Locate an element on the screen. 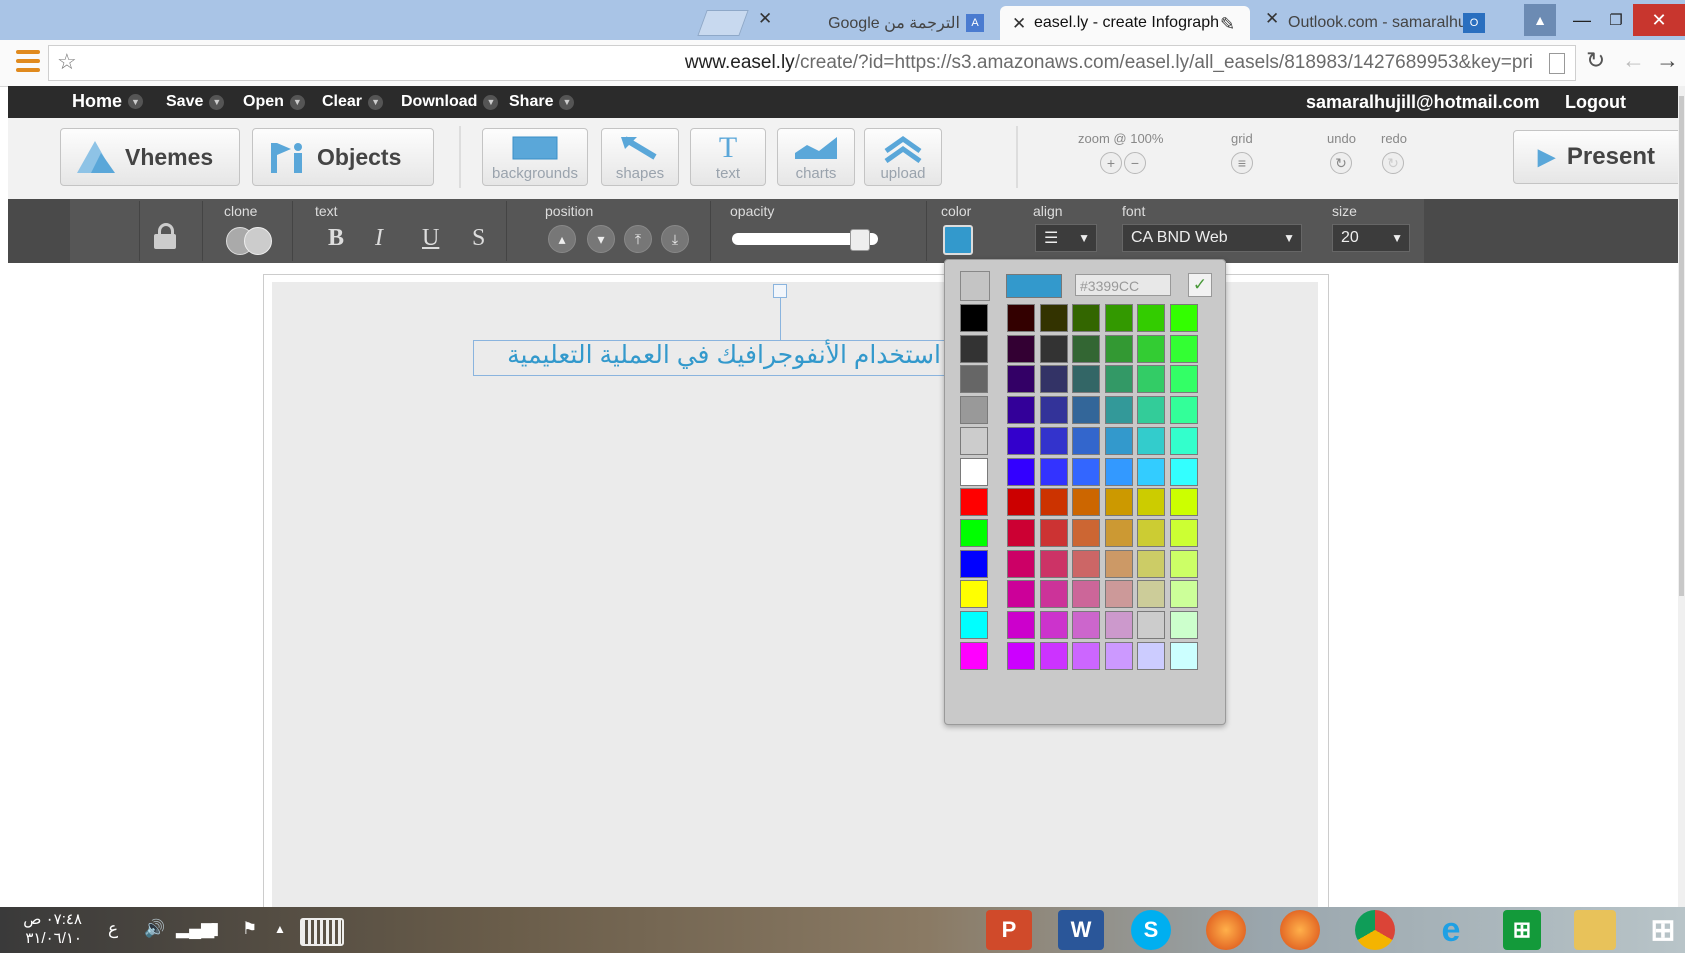 The width and height of the screenshot is (1685, 953). forward-icon: → is located at coordinates (1667, 60).